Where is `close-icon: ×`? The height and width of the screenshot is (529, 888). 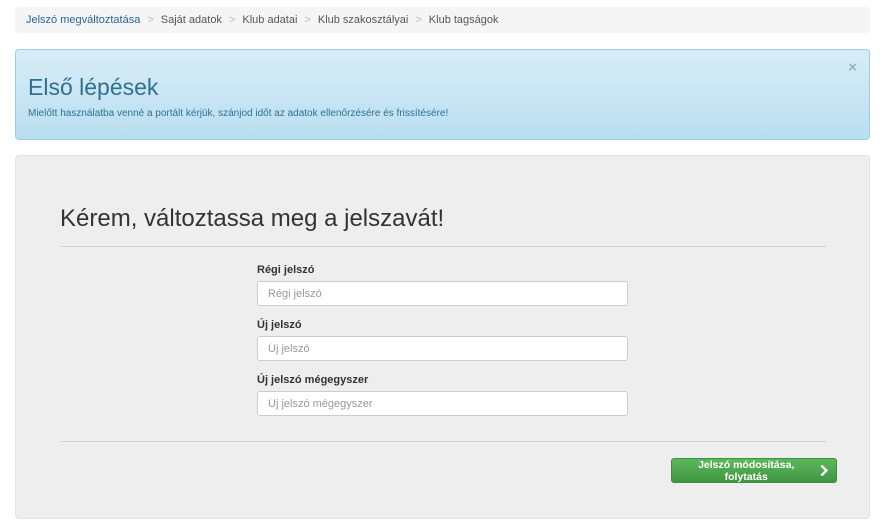
close-icon: × is located at coordinates (852, 67).